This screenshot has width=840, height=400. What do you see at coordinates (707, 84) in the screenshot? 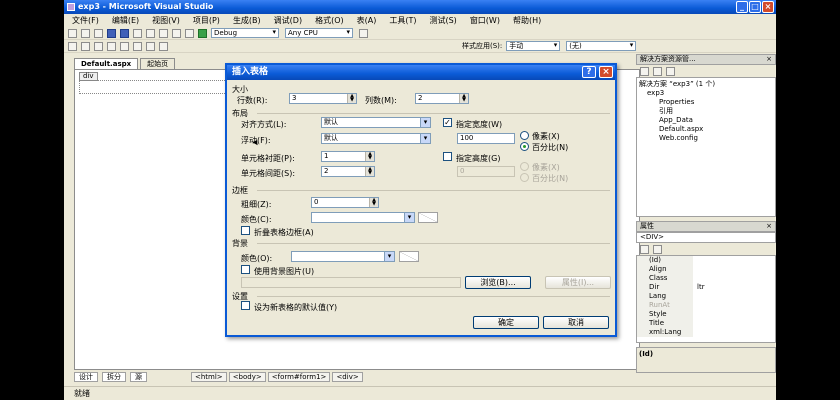
I see `tree-solution: 解决方案 “exp3” (1 个)` at bounding box center [707, 84].